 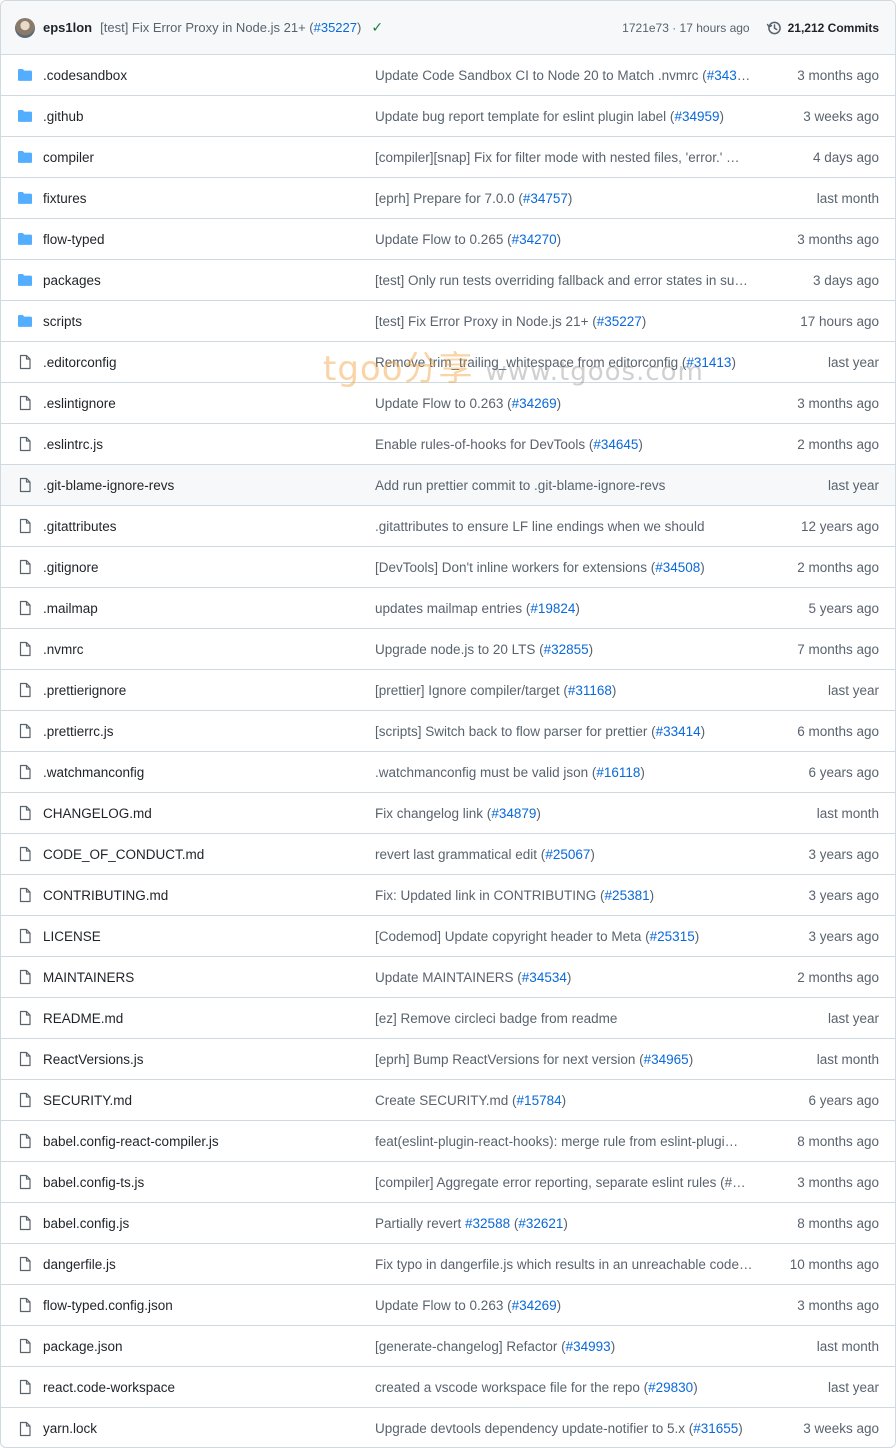 I want to click on file-name-link: package.json, so click(x=209, y=1346).